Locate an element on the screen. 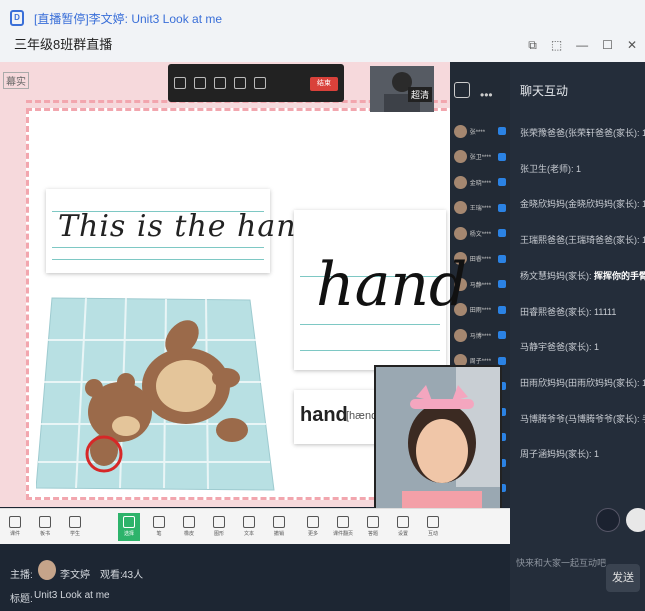  share-icon: ⧉ is located at coordinates (532, 45).